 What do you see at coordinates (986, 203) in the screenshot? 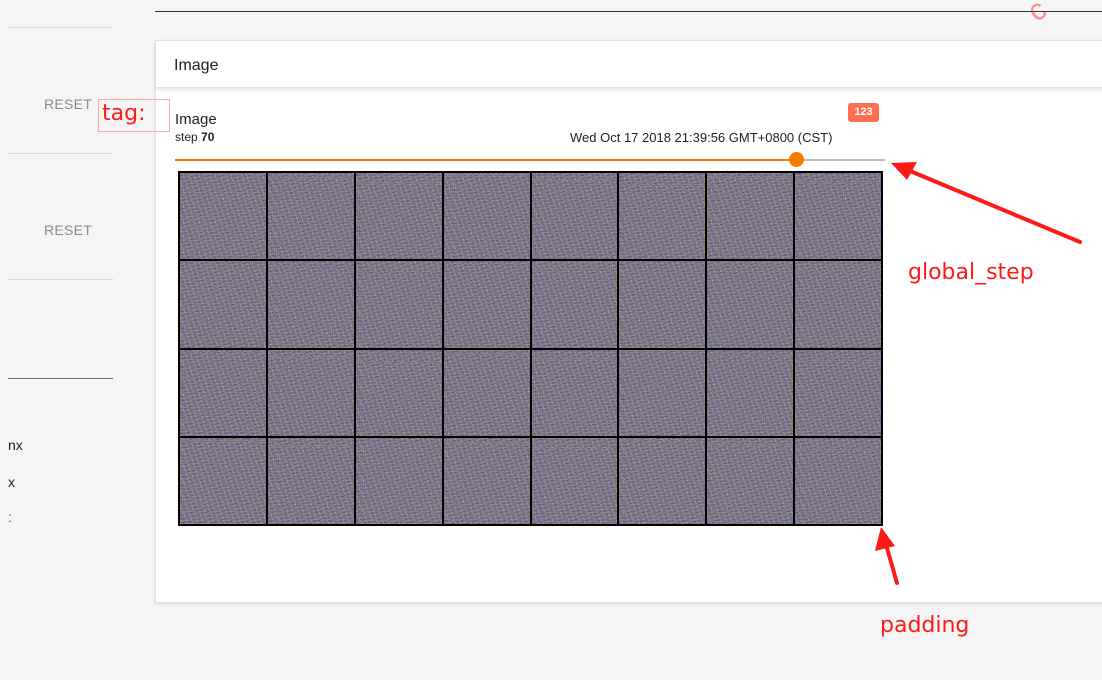
I see `global-step-arrow-icon` at bounding box center [986, 203].